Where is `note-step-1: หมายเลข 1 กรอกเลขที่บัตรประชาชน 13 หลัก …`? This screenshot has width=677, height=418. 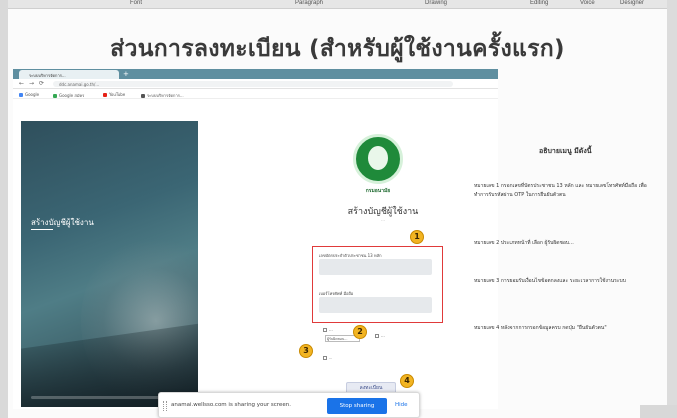
note-step-1: หมายเลข 1 กรอกเลขที่บัตรประชาชน 13 หลัก … is located at coordinates (560, 190).